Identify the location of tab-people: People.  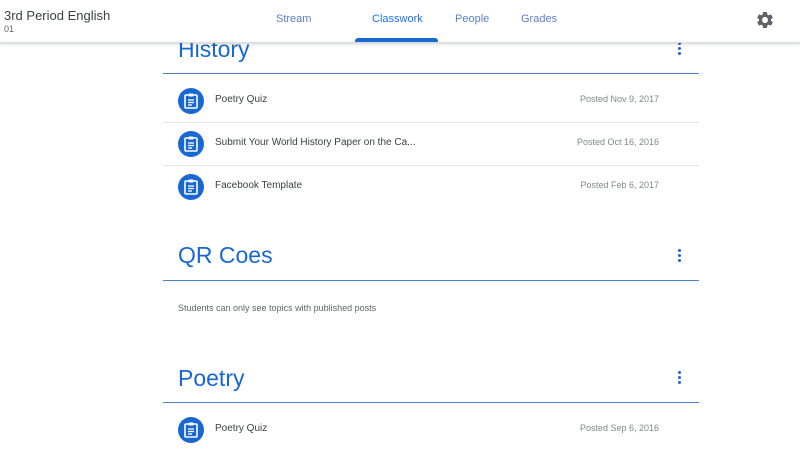
(472, 19).